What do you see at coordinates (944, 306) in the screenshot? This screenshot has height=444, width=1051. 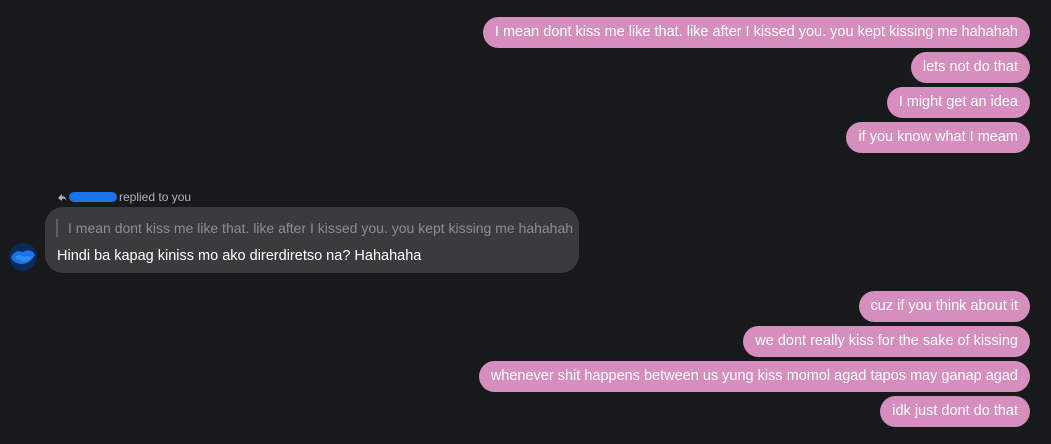 I see `outgoing-message: cuz if you think about it` at bounding box center [944, 306].